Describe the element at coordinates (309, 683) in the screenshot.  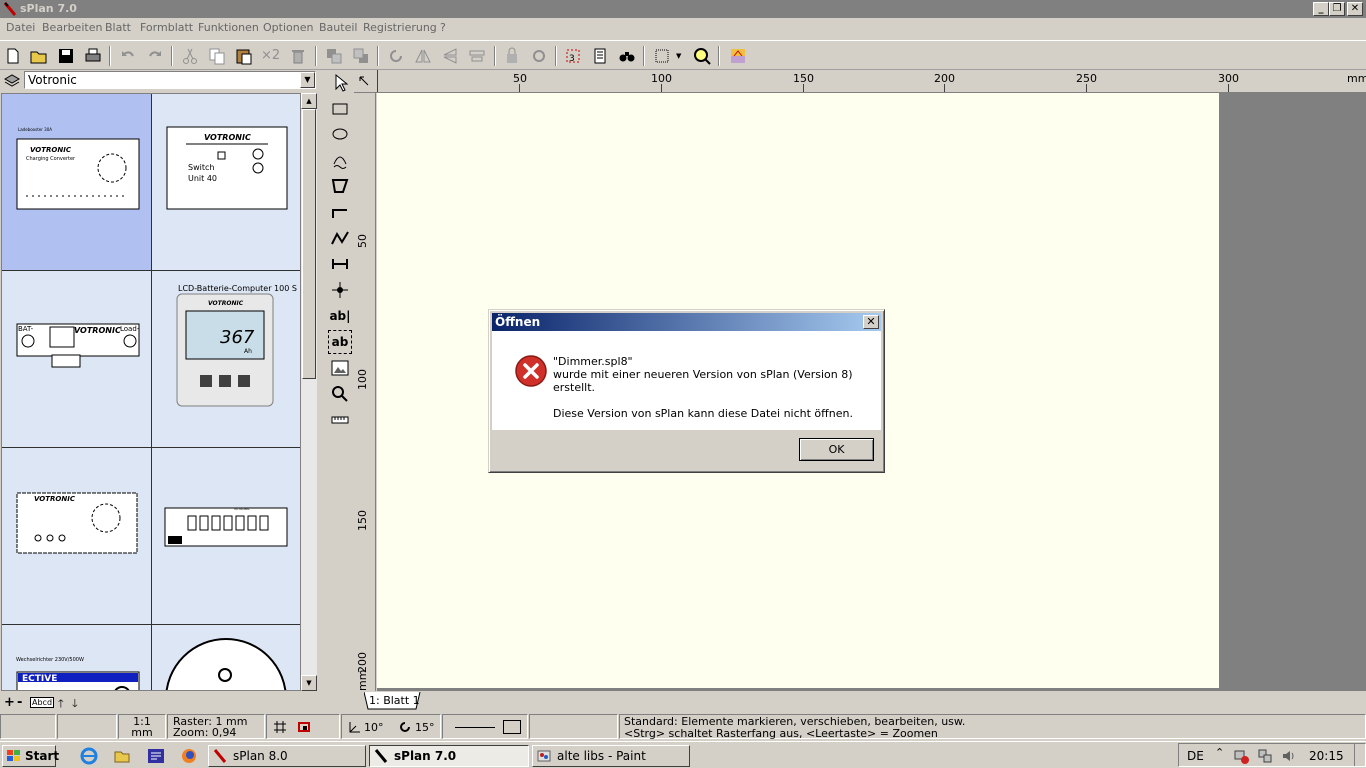
I see `scroll-down-icon: ▼` at that location.